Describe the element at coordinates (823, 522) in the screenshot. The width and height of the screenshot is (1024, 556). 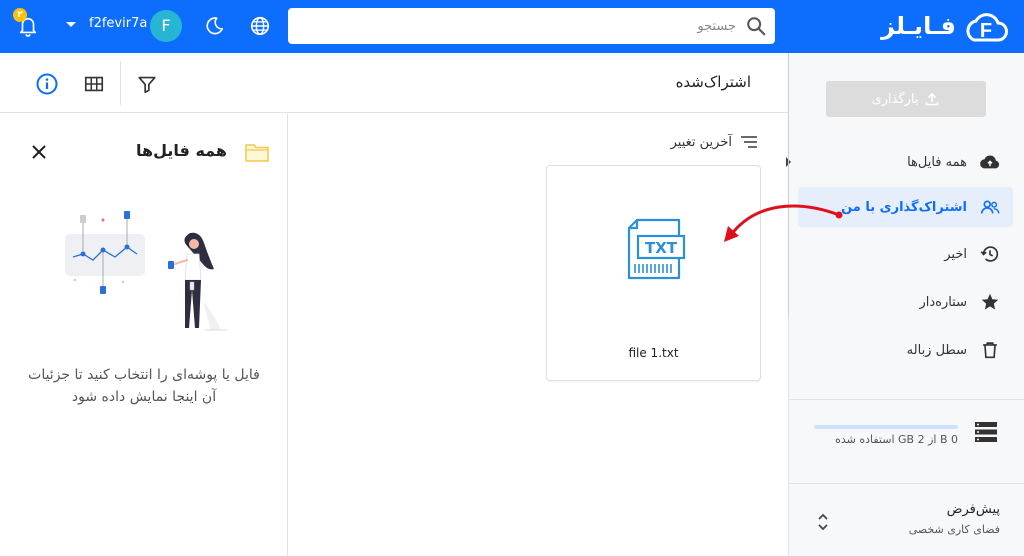
I see `workspace-switch-icon` at that location.